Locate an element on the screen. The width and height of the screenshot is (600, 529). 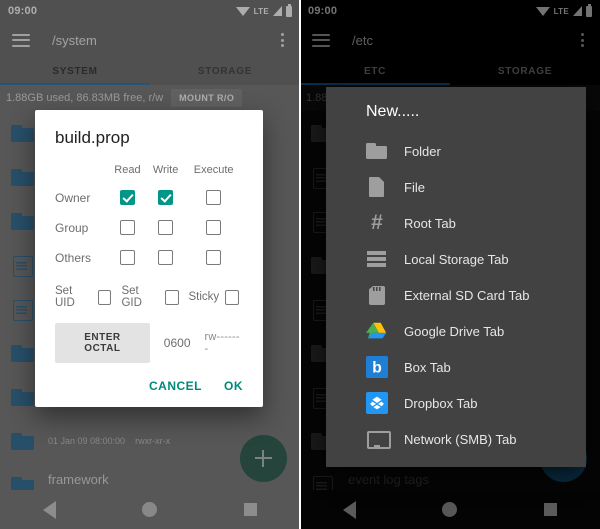
checkbox-others-read is located at coordinates (127, 258).